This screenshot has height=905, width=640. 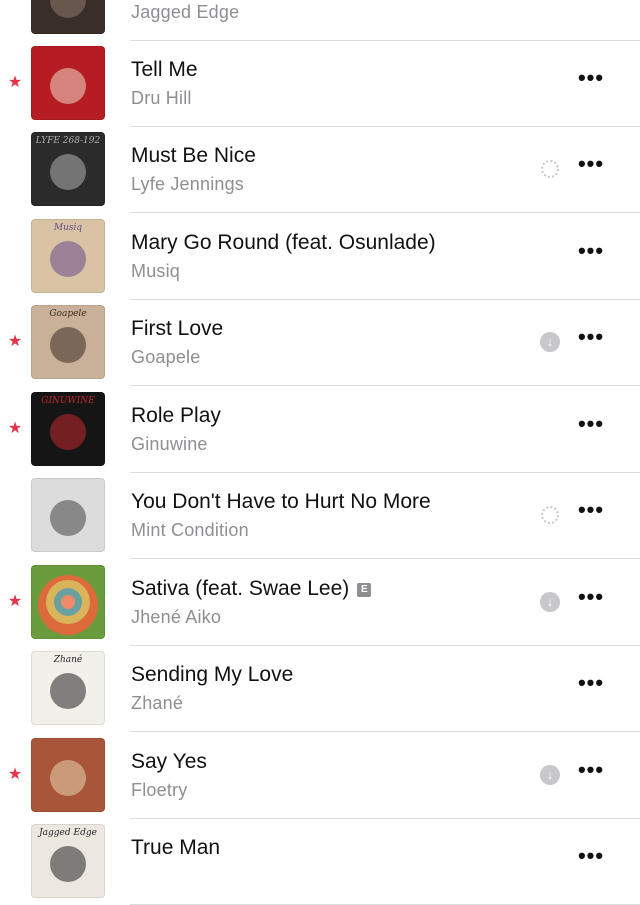 I want to click on album-art-text: GINUWINE, so click(x=68, y=401).